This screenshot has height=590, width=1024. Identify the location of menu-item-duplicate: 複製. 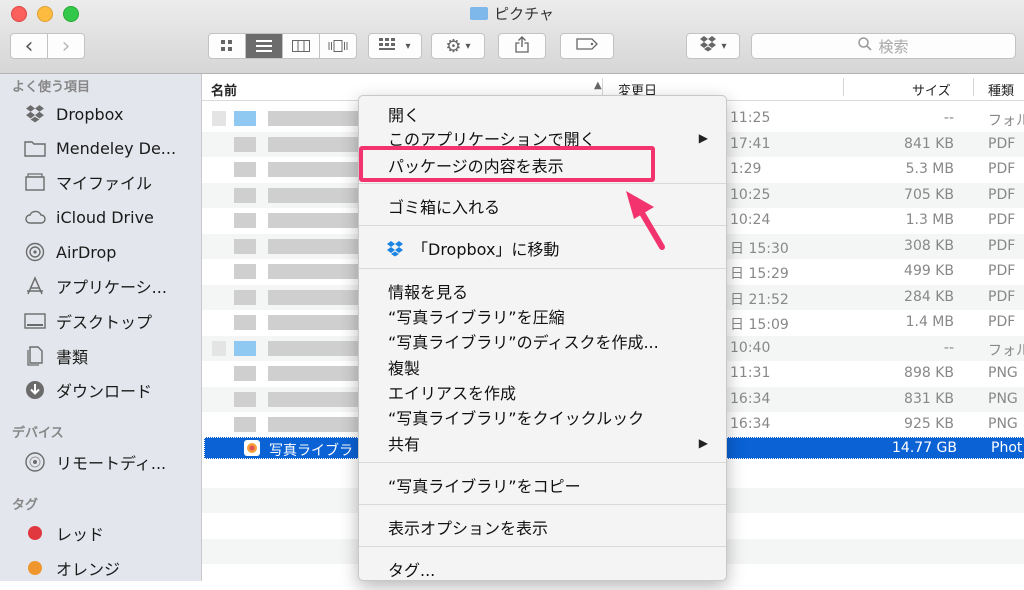
(404, 367).